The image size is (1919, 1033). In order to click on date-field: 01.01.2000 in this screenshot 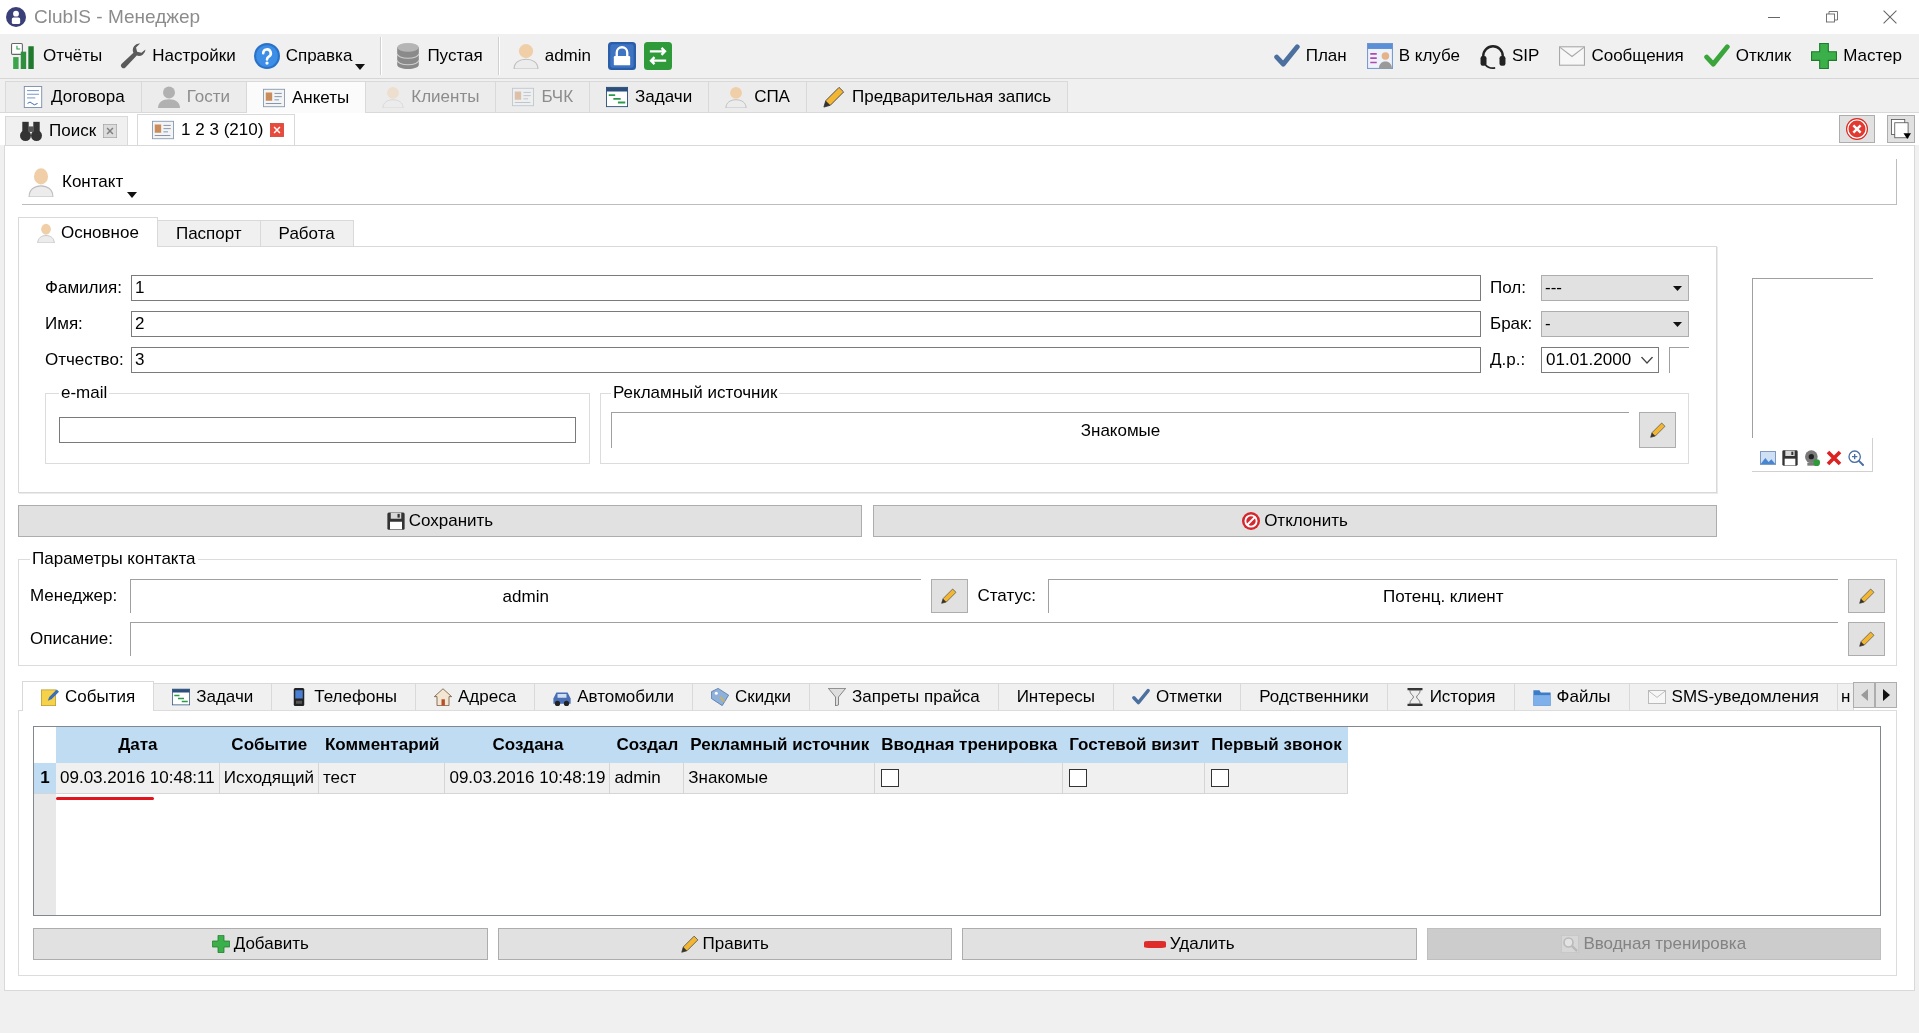, I will do `click(1600, 360)`.